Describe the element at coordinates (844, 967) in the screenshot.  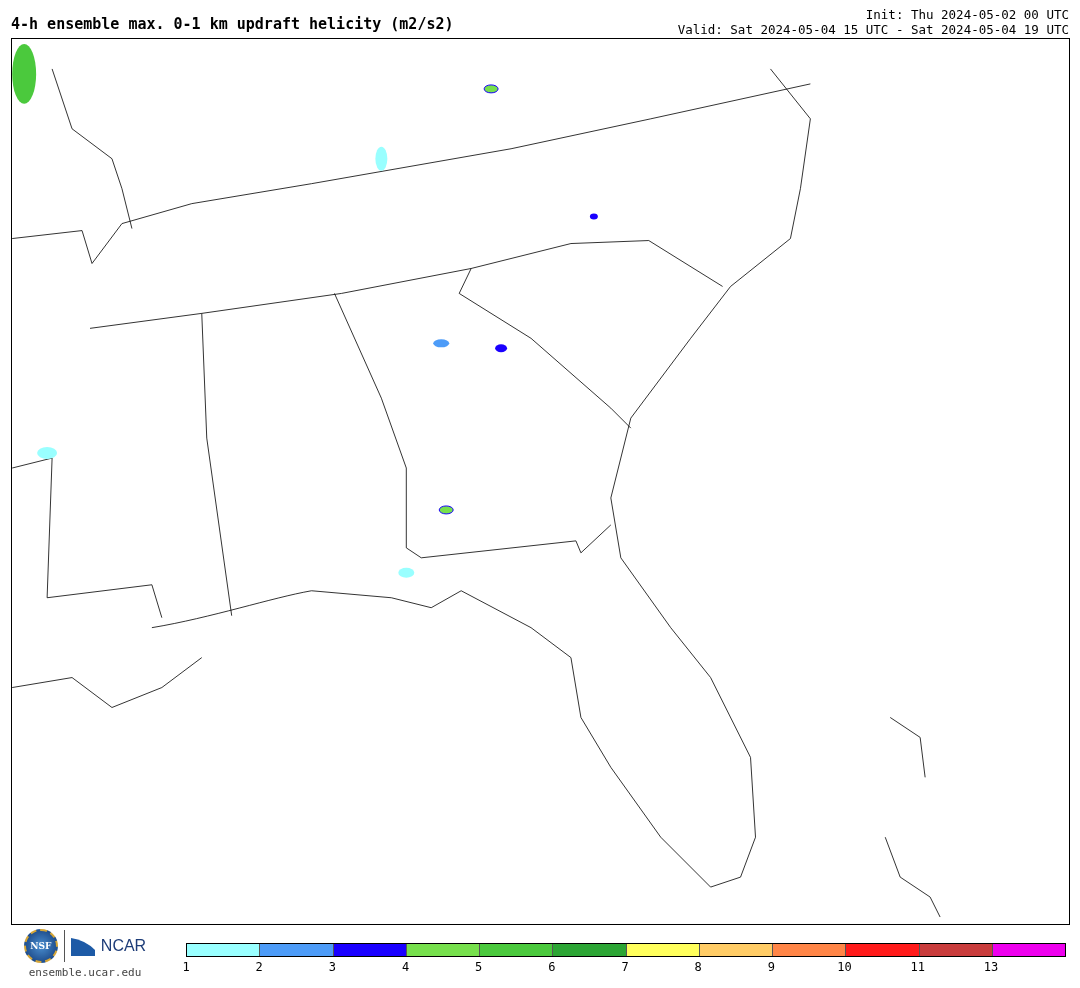
I see `scale-label: 10` at that location.